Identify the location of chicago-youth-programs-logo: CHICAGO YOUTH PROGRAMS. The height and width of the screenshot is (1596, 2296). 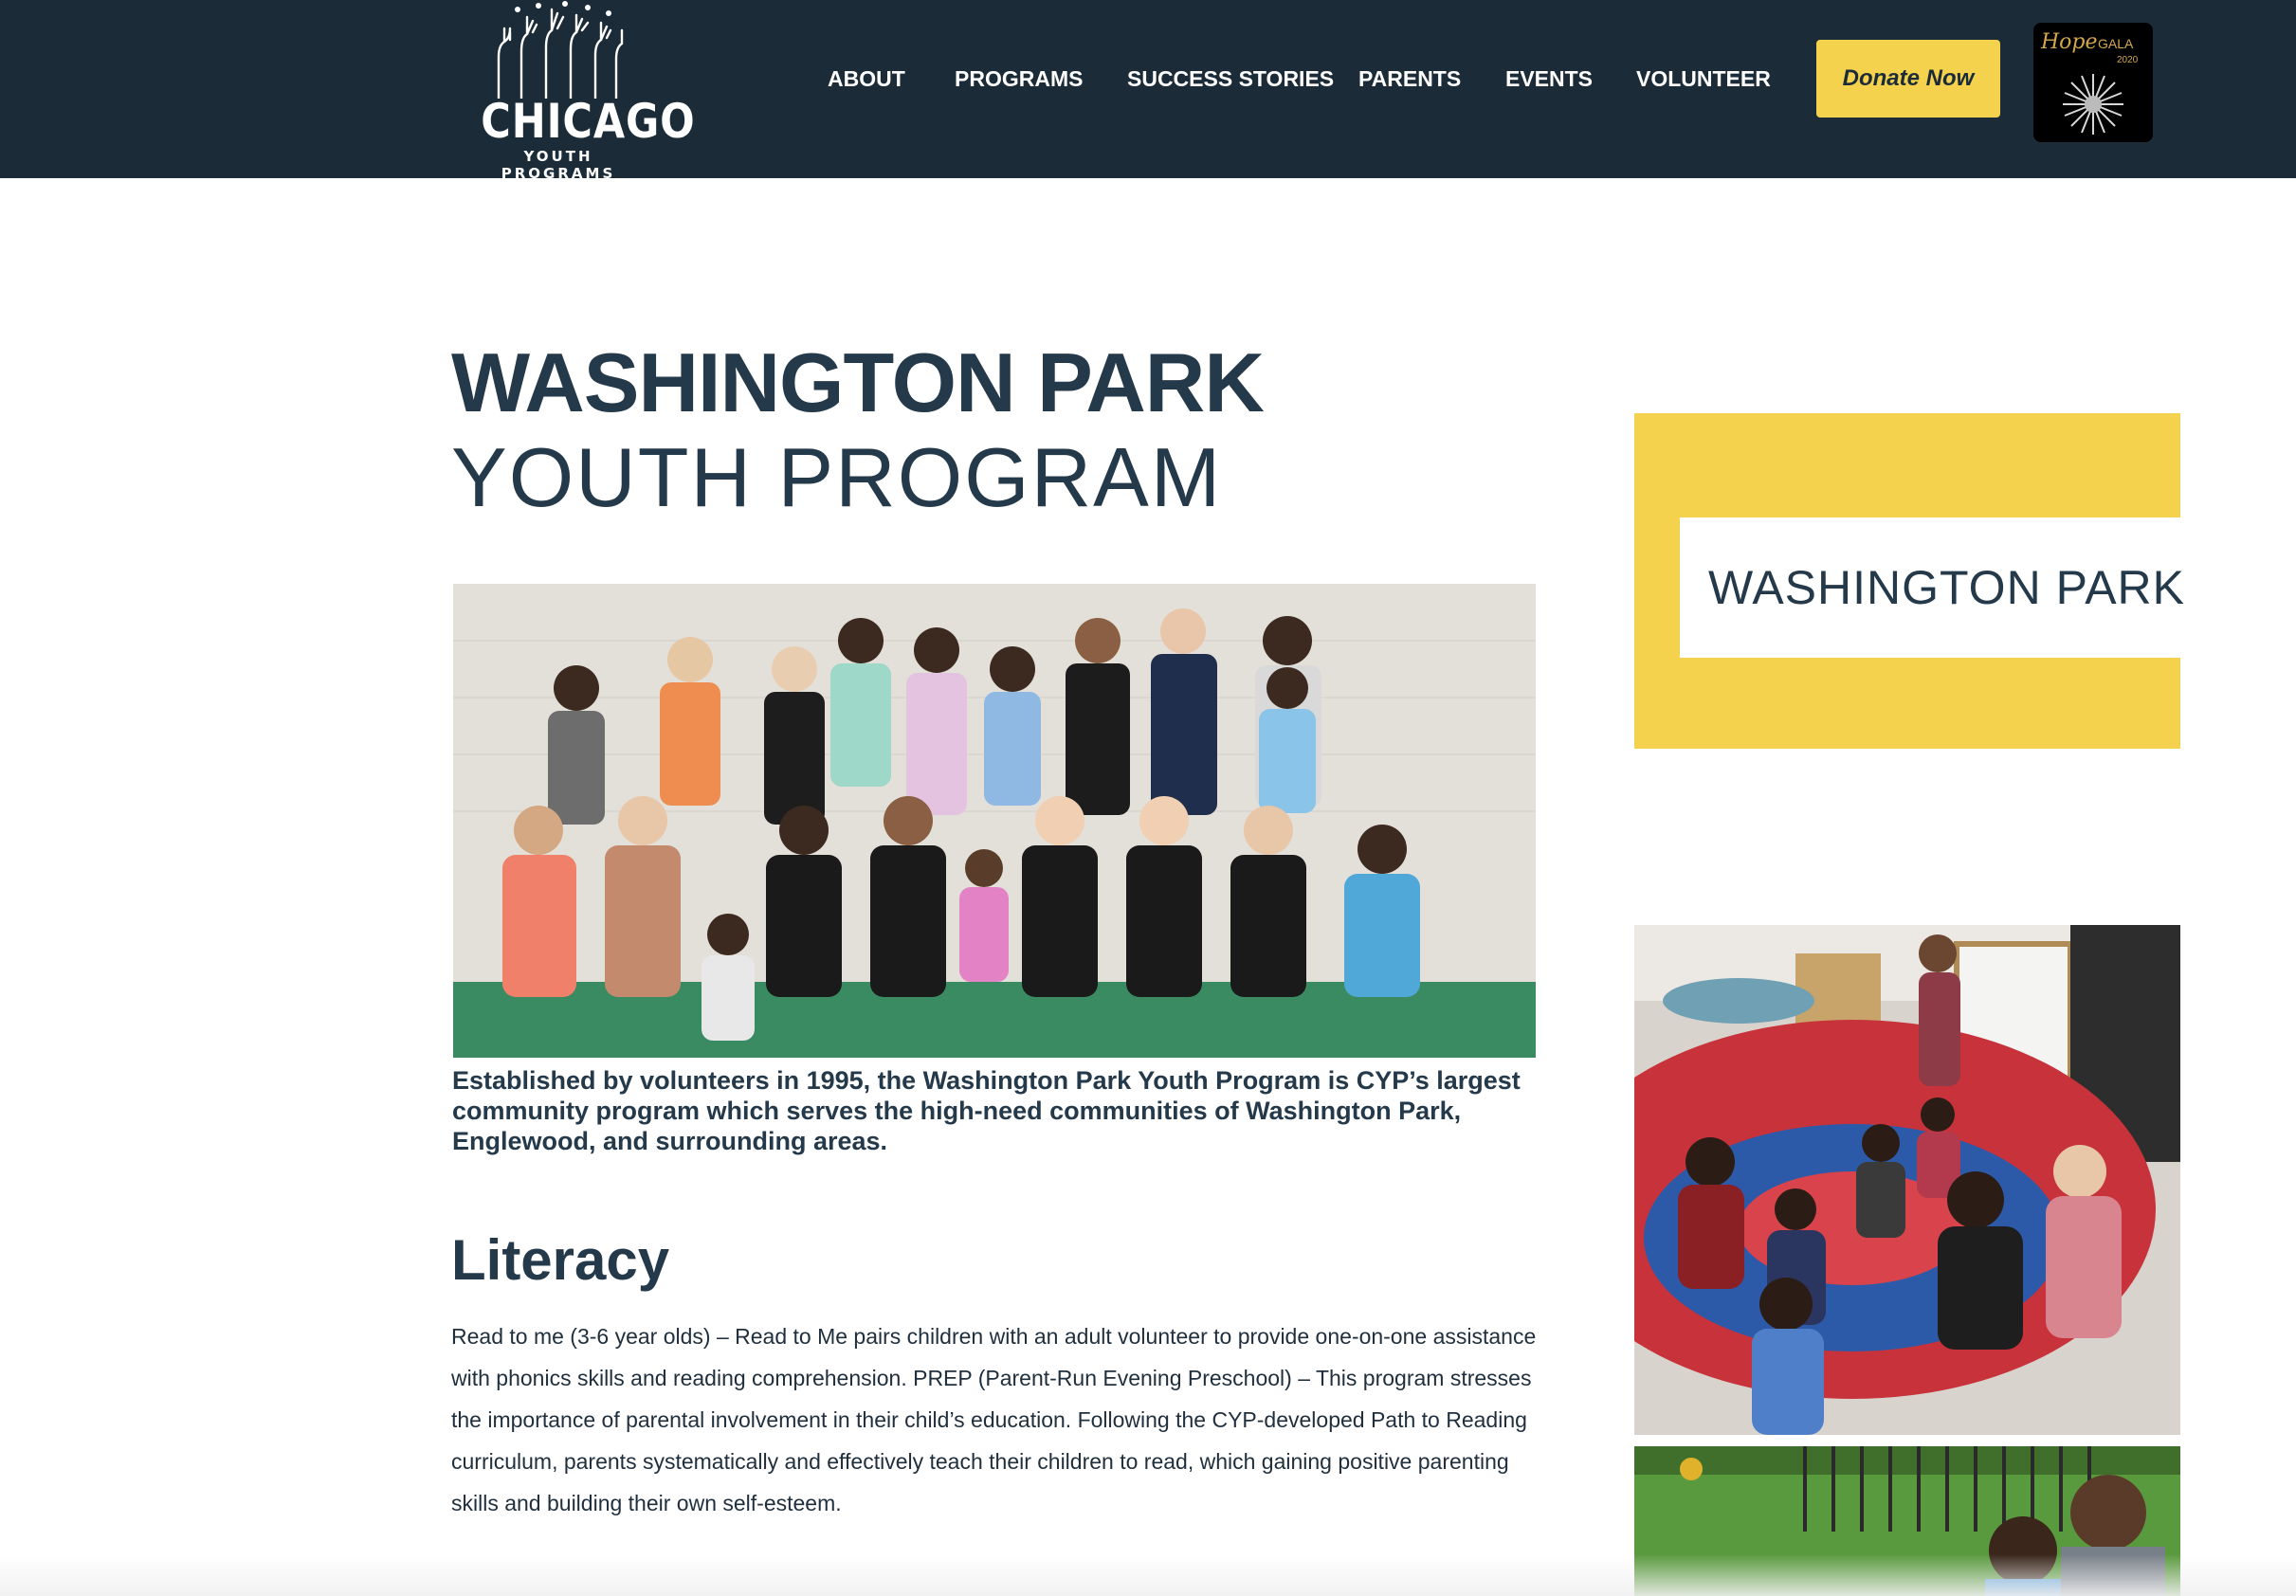
(582, 91).